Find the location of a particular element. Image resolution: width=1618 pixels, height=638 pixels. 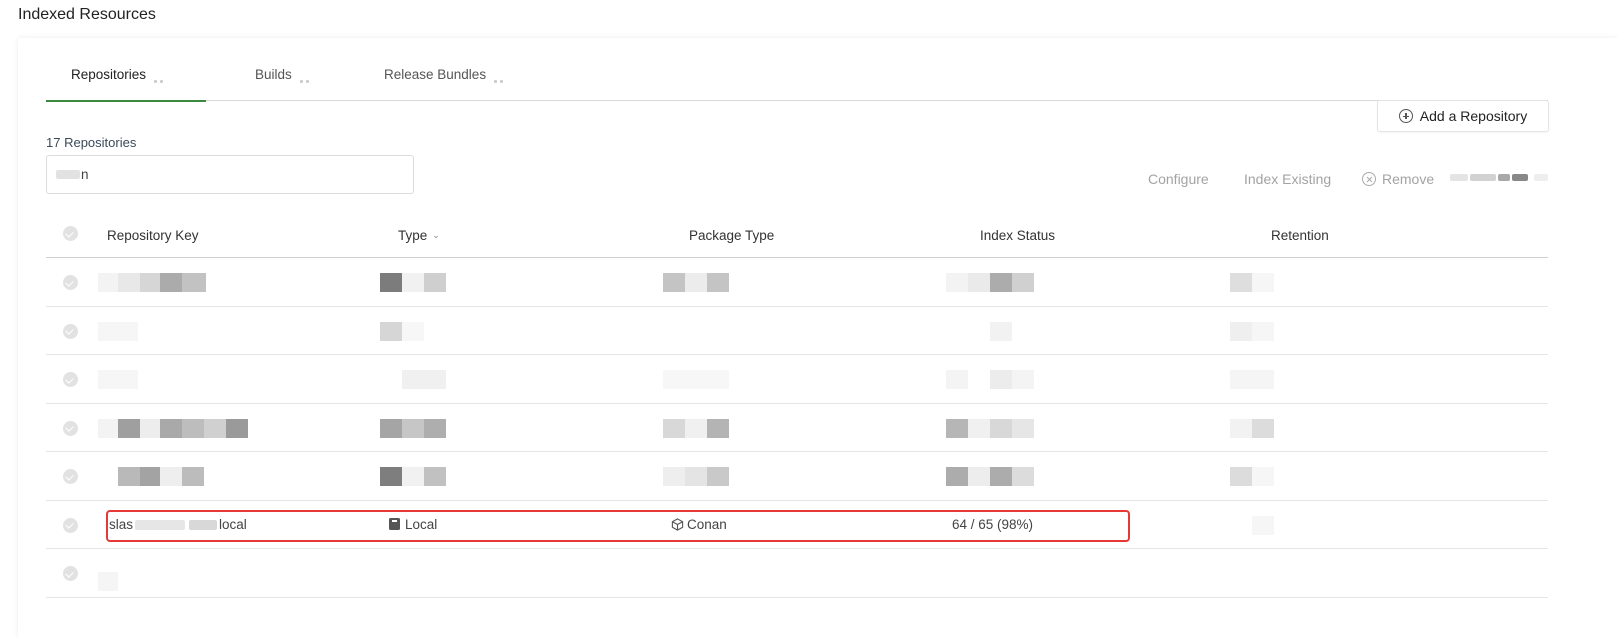

add-repository-button: Add a Repository is located at coordinates (1463, 116).